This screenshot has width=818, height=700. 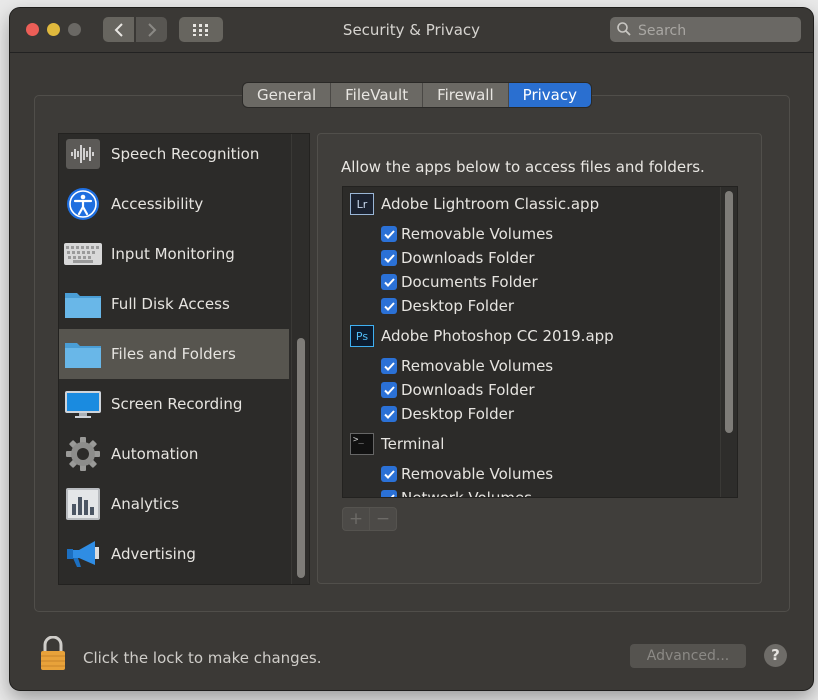 I want to click on app-row-photoshop: Ps Adobe Photoshop CC 2019.app, so click(x=530, y=336).